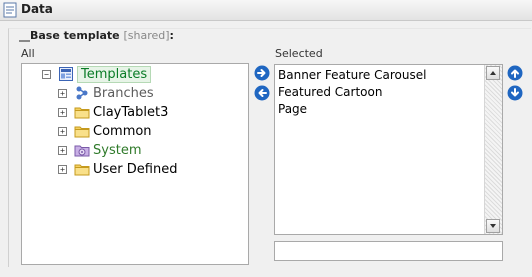  I want to click on add-arrow-icon, so click(262, 73).